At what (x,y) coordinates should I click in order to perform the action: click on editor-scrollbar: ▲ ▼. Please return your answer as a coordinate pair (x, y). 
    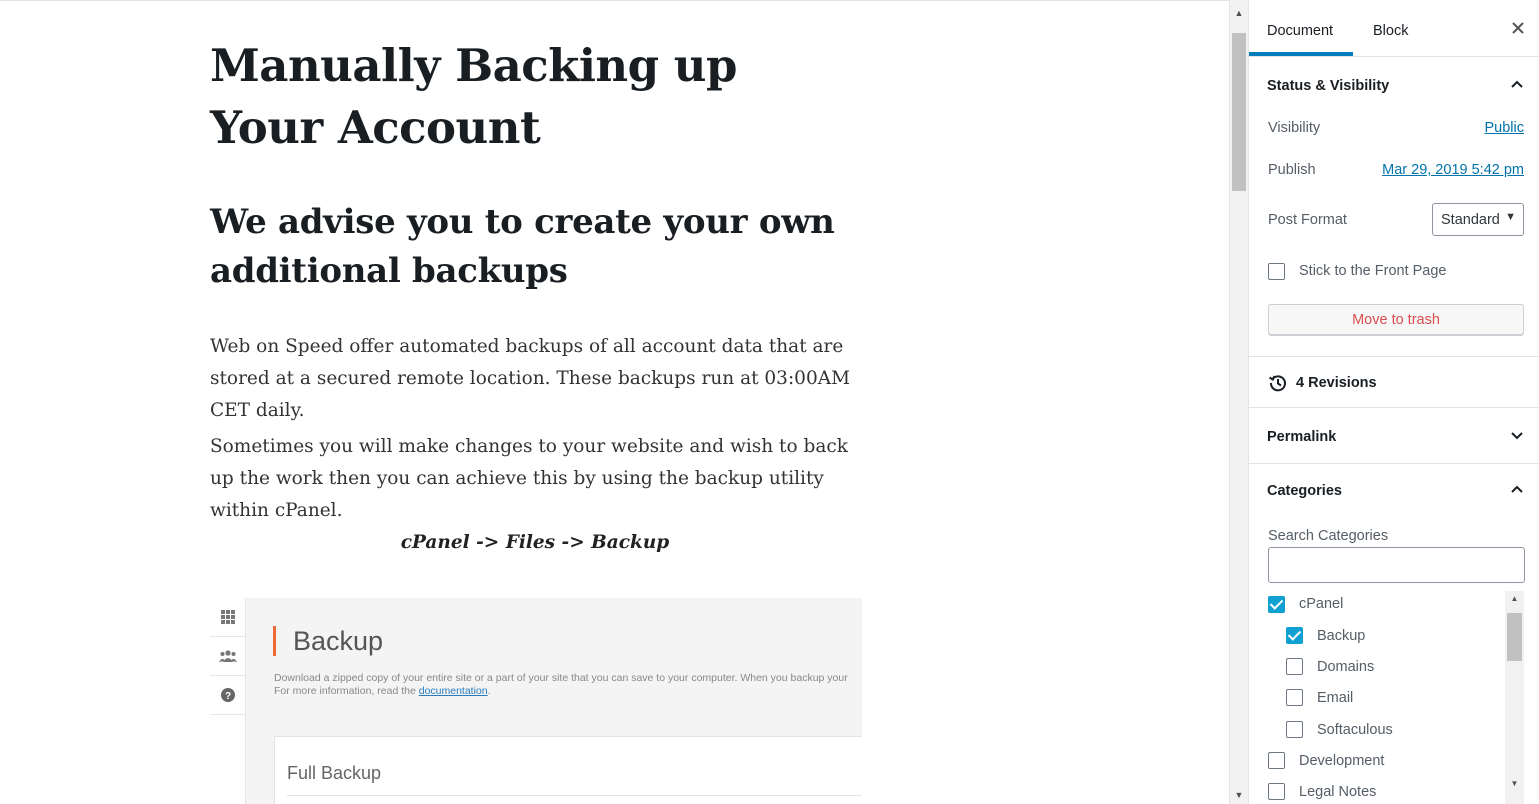
    Looking at the image, I should click on (1238, 402).